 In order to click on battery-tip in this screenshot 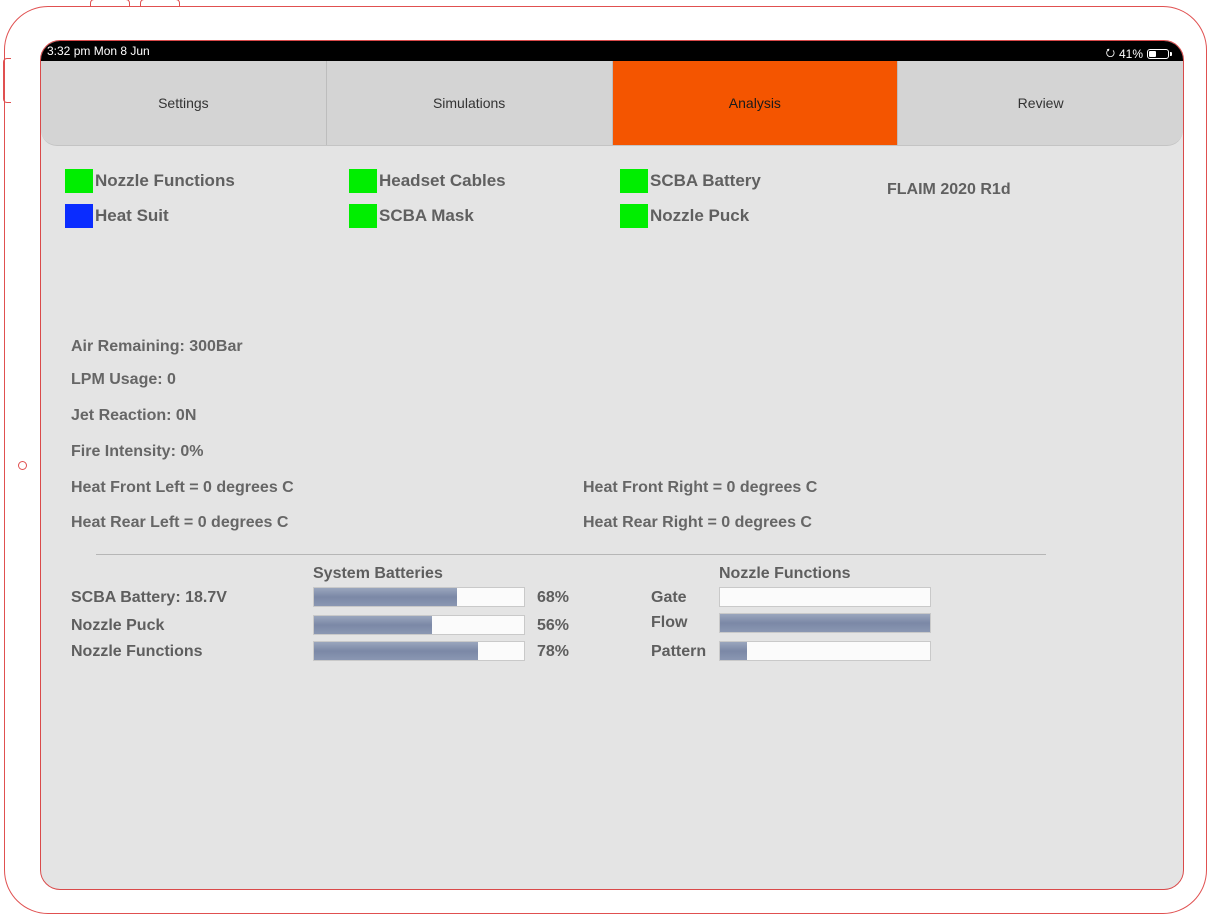, I will do `click(1171, 53)`.